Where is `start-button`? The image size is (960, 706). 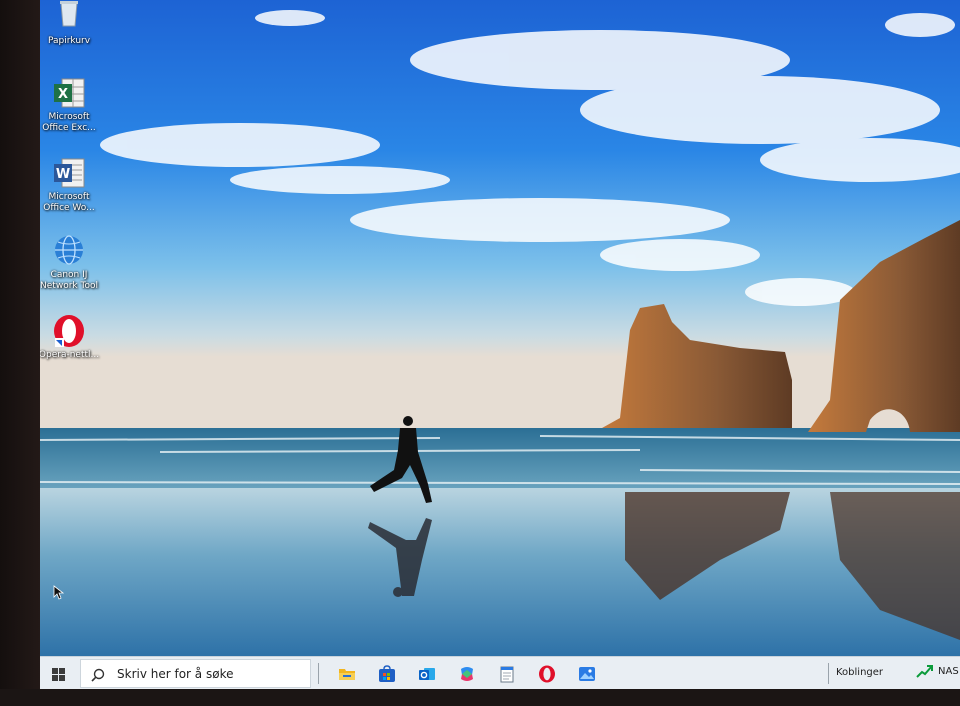 start-button is located at coordinates (58, 674).